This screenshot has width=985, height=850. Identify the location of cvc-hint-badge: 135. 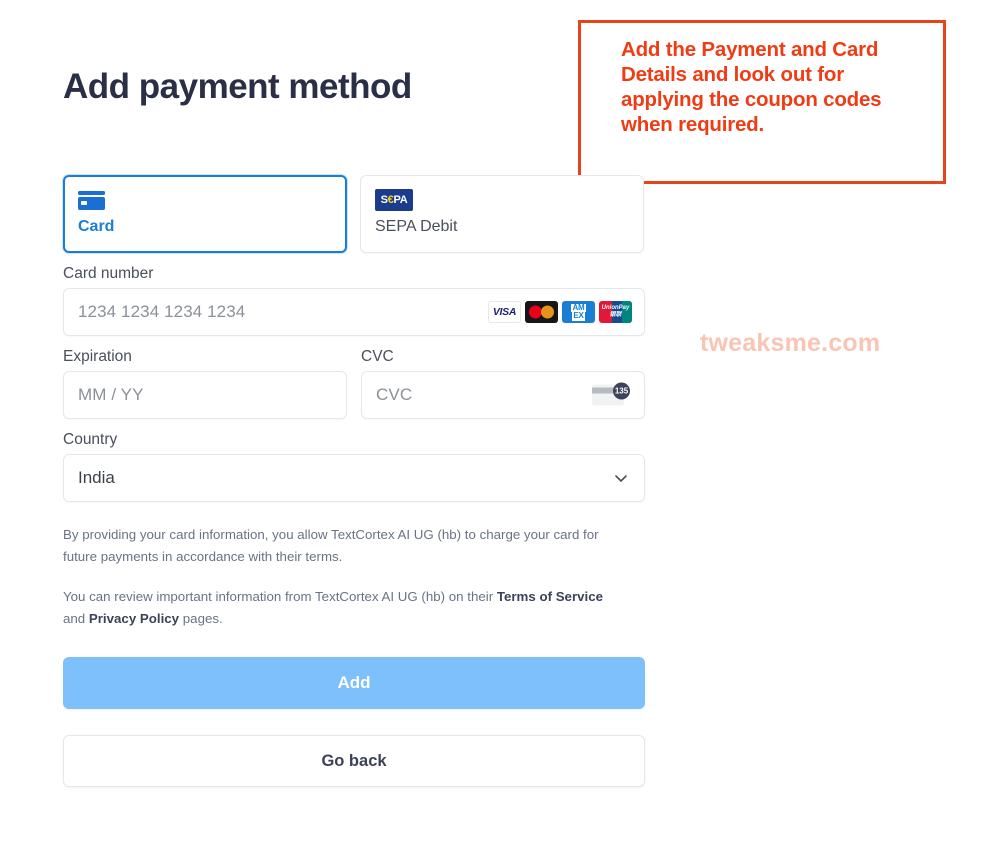
(621, 391).